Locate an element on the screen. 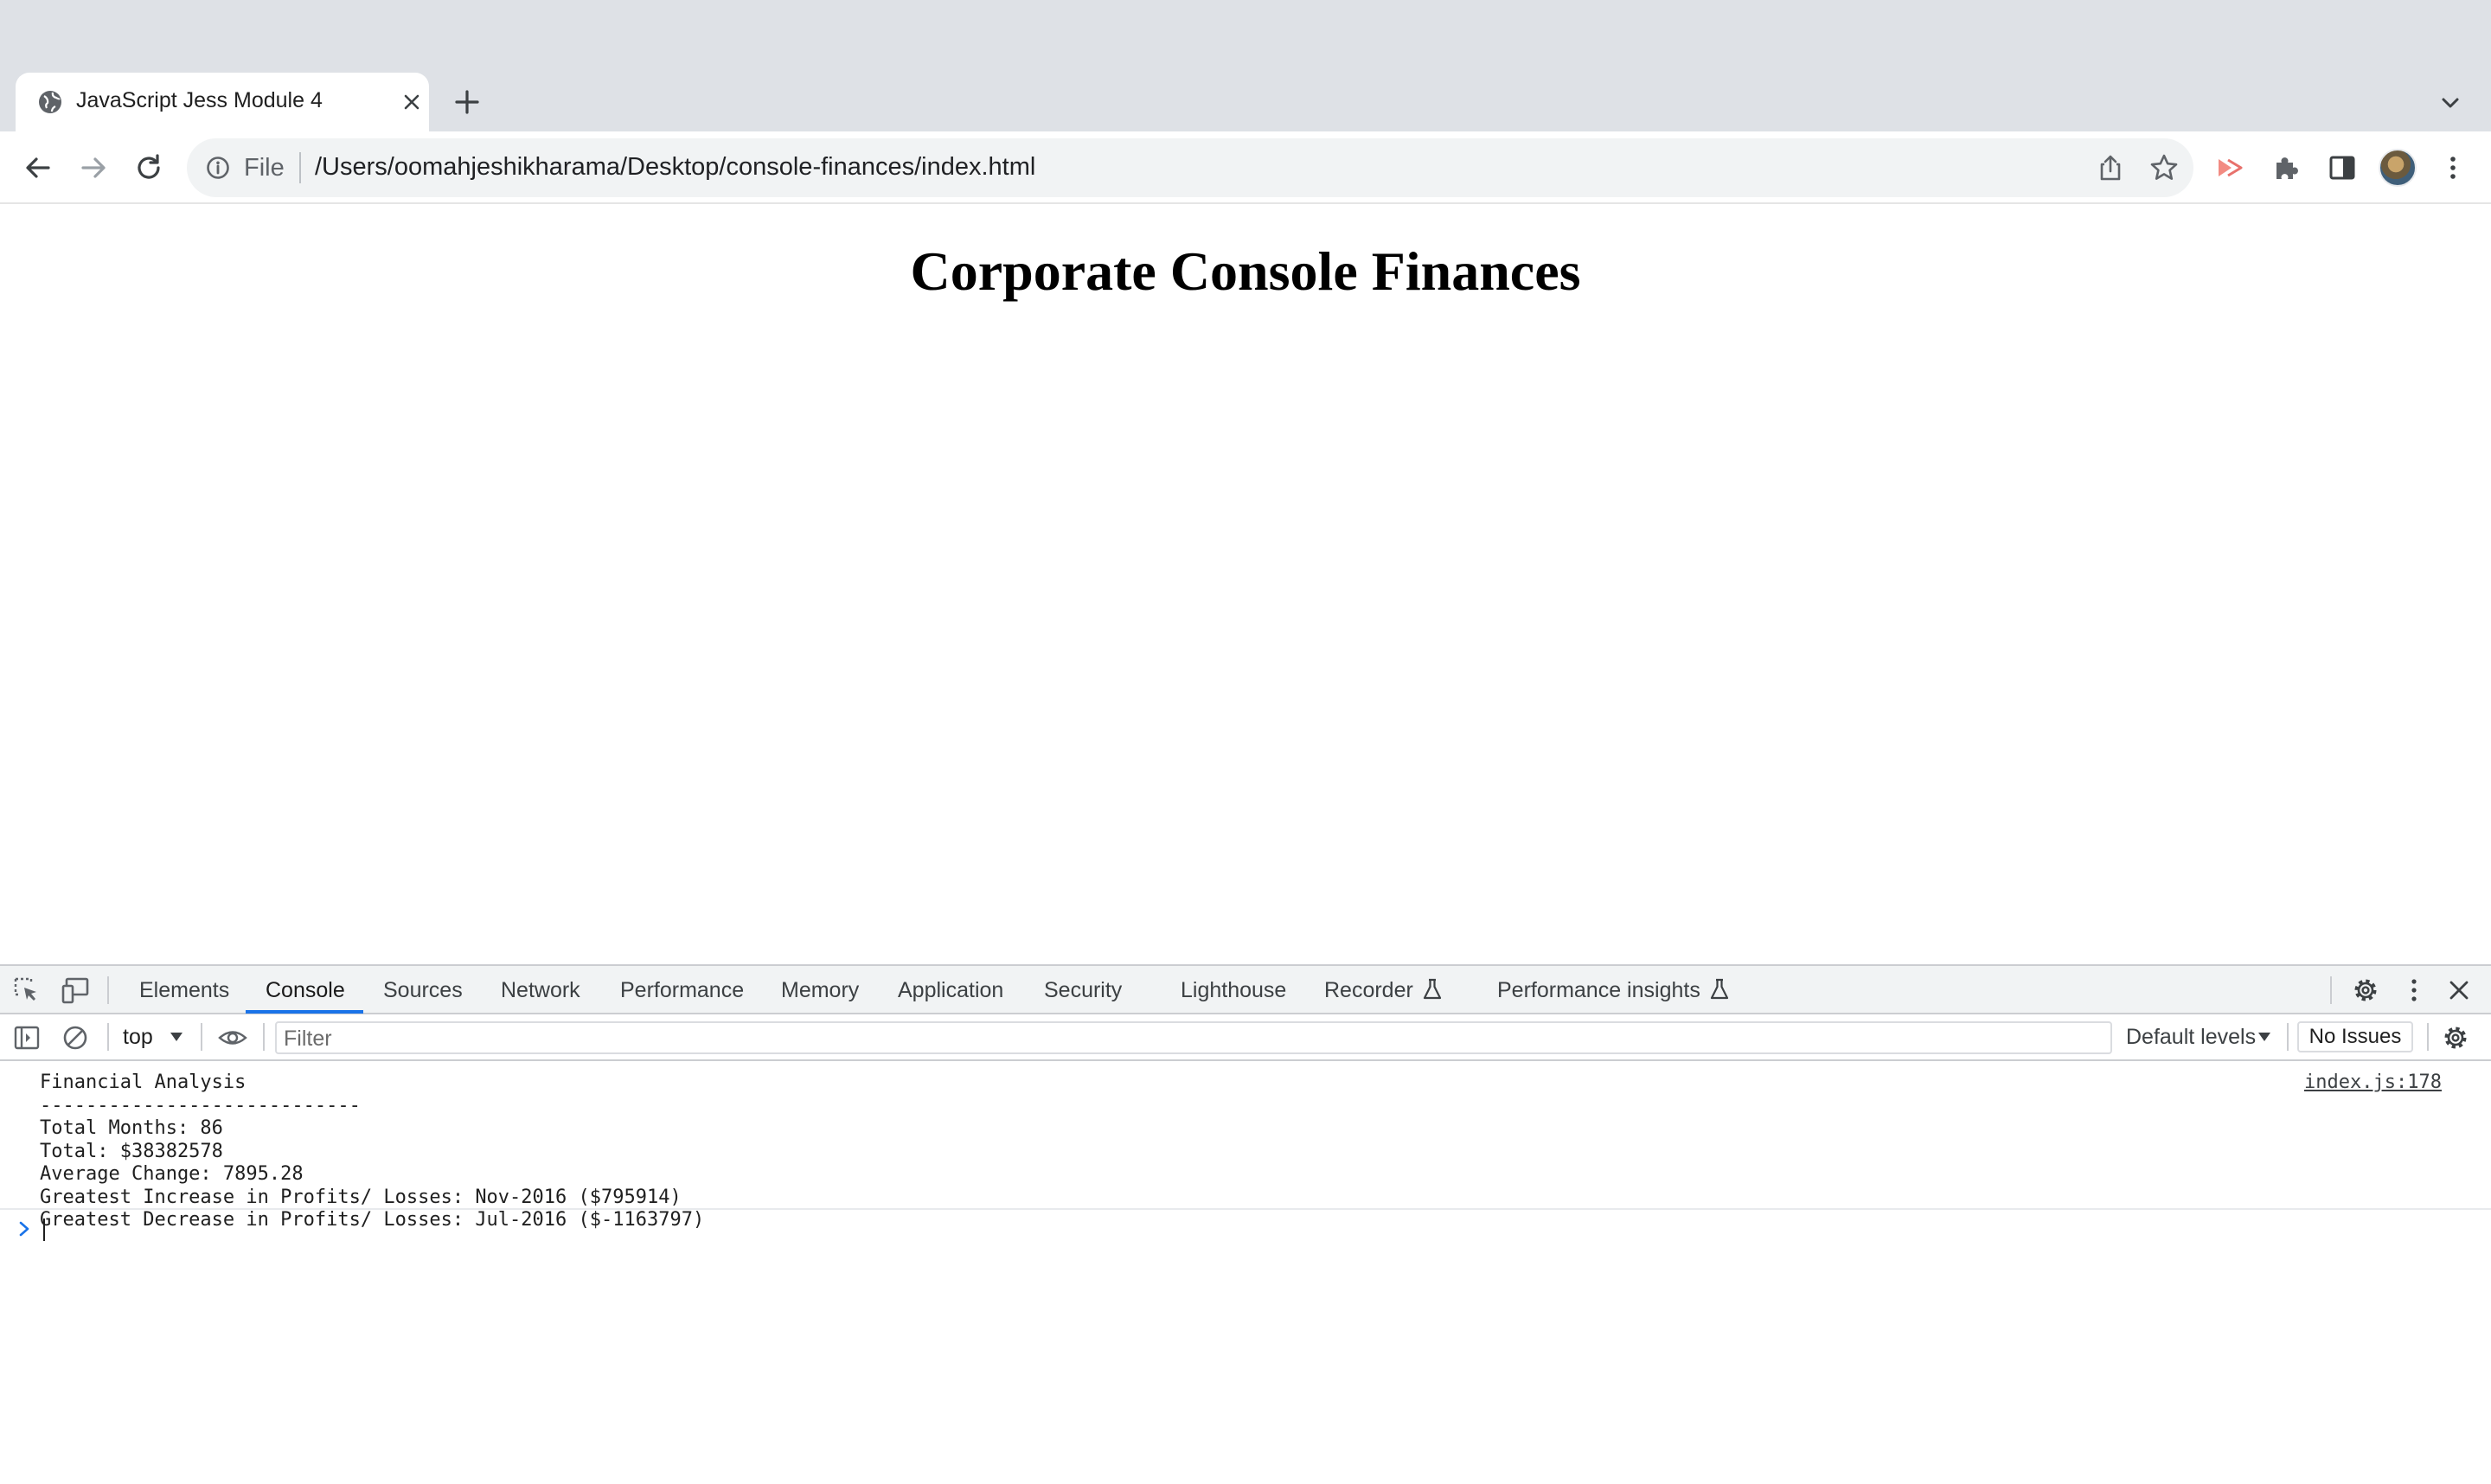  puzzle-icon is located at coordinates (2287, 167).